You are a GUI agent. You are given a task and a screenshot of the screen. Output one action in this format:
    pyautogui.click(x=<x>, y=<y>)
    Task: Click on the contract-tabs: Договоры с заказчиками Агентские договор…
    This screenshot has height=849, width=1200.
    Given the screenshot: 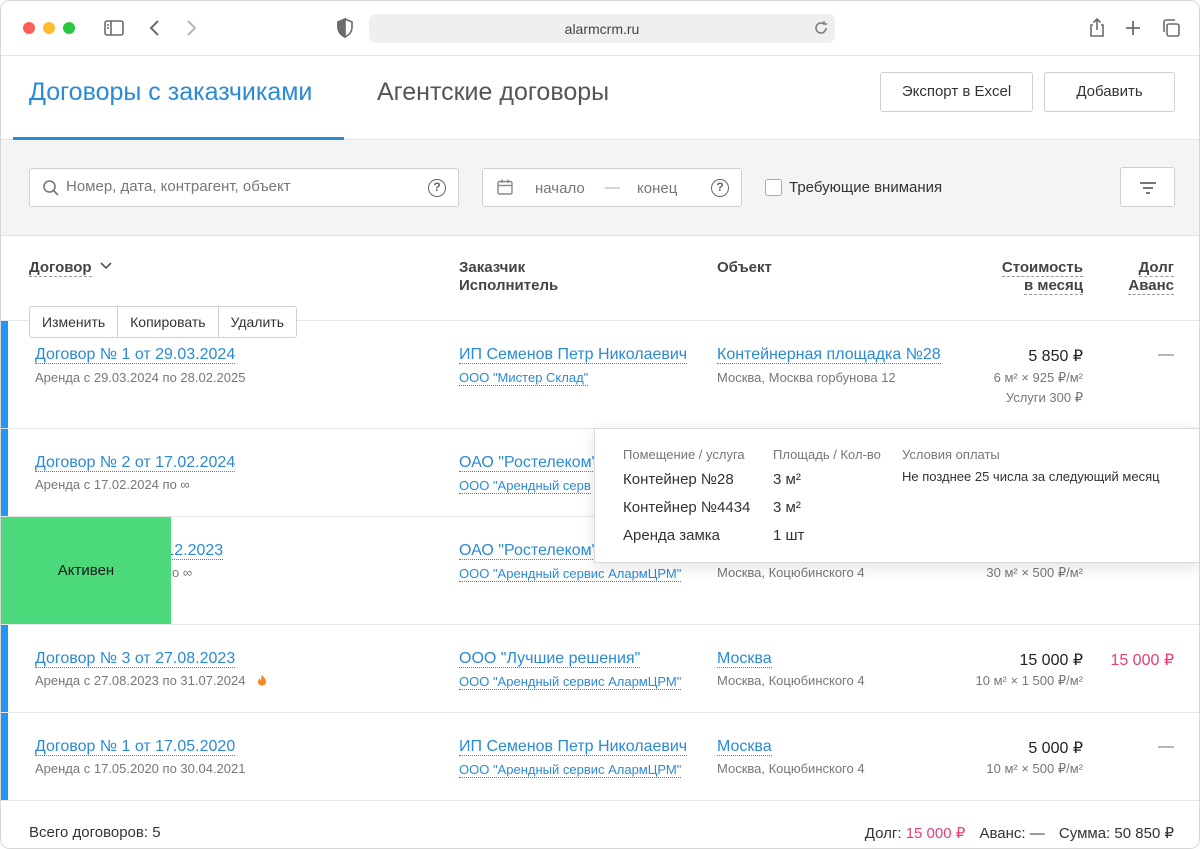 What is the action you would take?
    pyautogui.click(x=600, y=98)
    